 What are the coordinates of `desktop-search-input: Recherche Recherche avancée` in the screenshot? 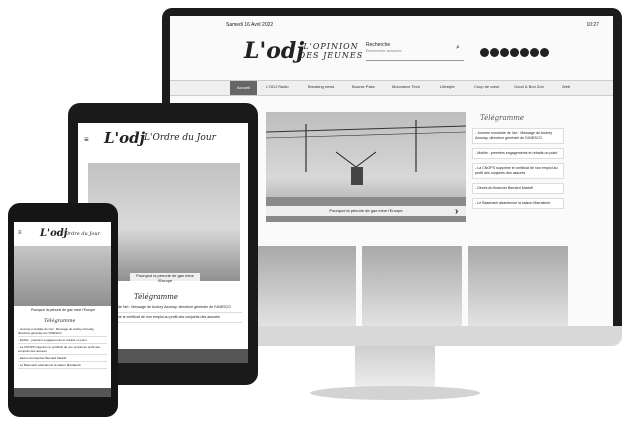 It's located at (415, 51).